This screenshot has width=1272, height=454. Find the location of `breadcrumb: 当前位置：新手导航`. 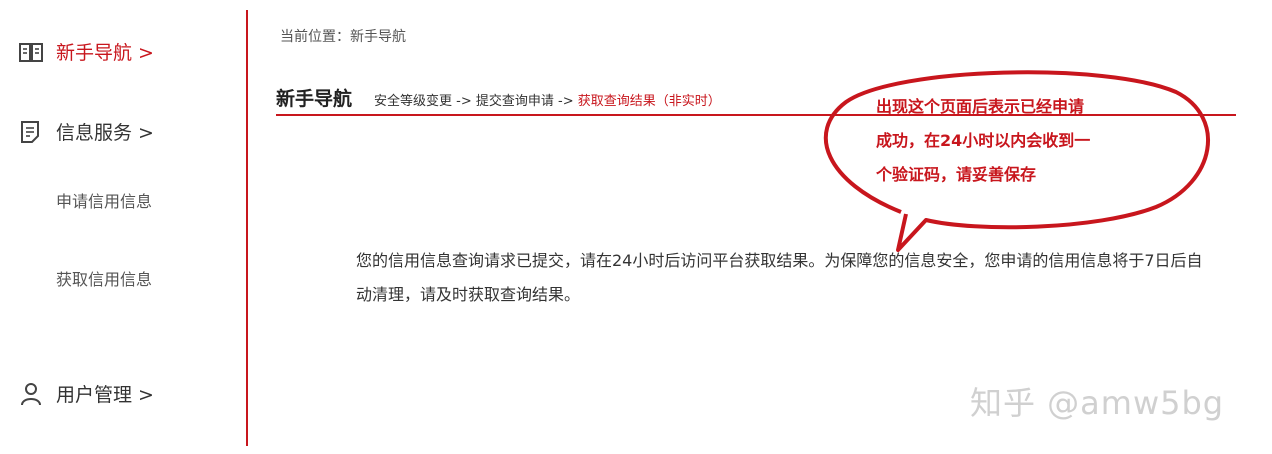

breadcrumb: 当前位置：新手导航 is located at coordinates (343, 37).